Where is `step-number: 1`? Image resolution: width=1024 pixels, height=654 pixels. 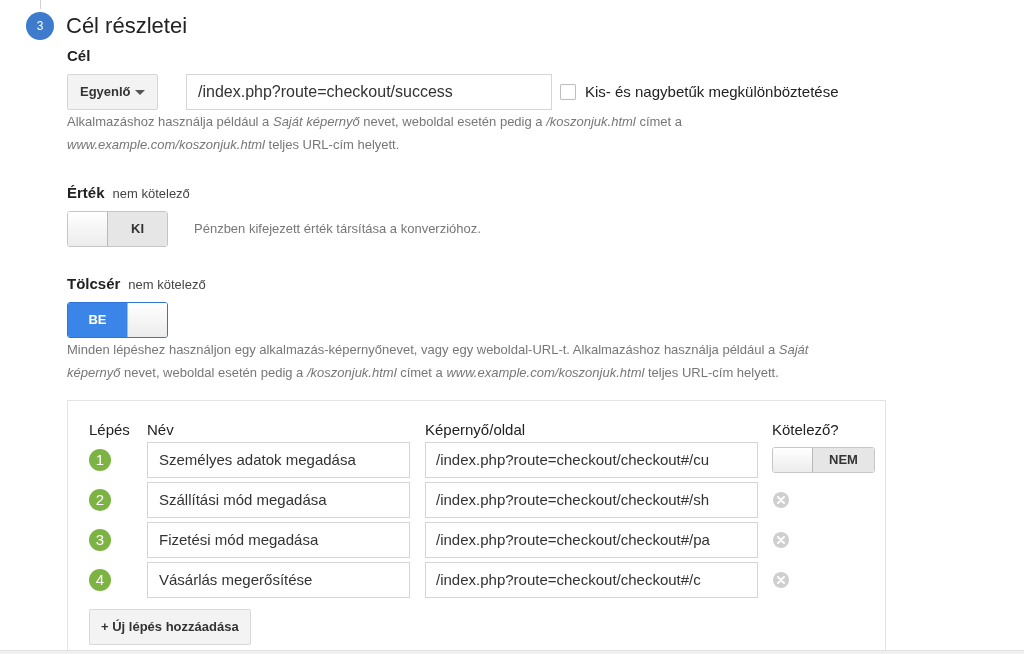
step-number: 1 is located at coordinates (100, 460).